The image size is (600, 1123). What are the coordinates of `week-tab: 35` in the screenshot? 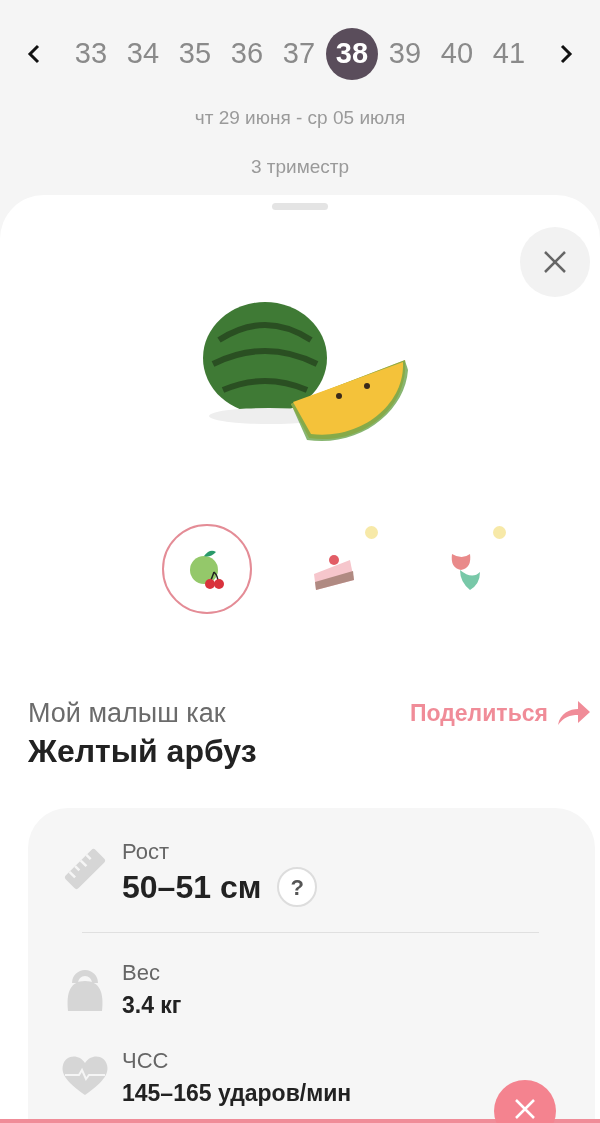 It's located at (195, 54).